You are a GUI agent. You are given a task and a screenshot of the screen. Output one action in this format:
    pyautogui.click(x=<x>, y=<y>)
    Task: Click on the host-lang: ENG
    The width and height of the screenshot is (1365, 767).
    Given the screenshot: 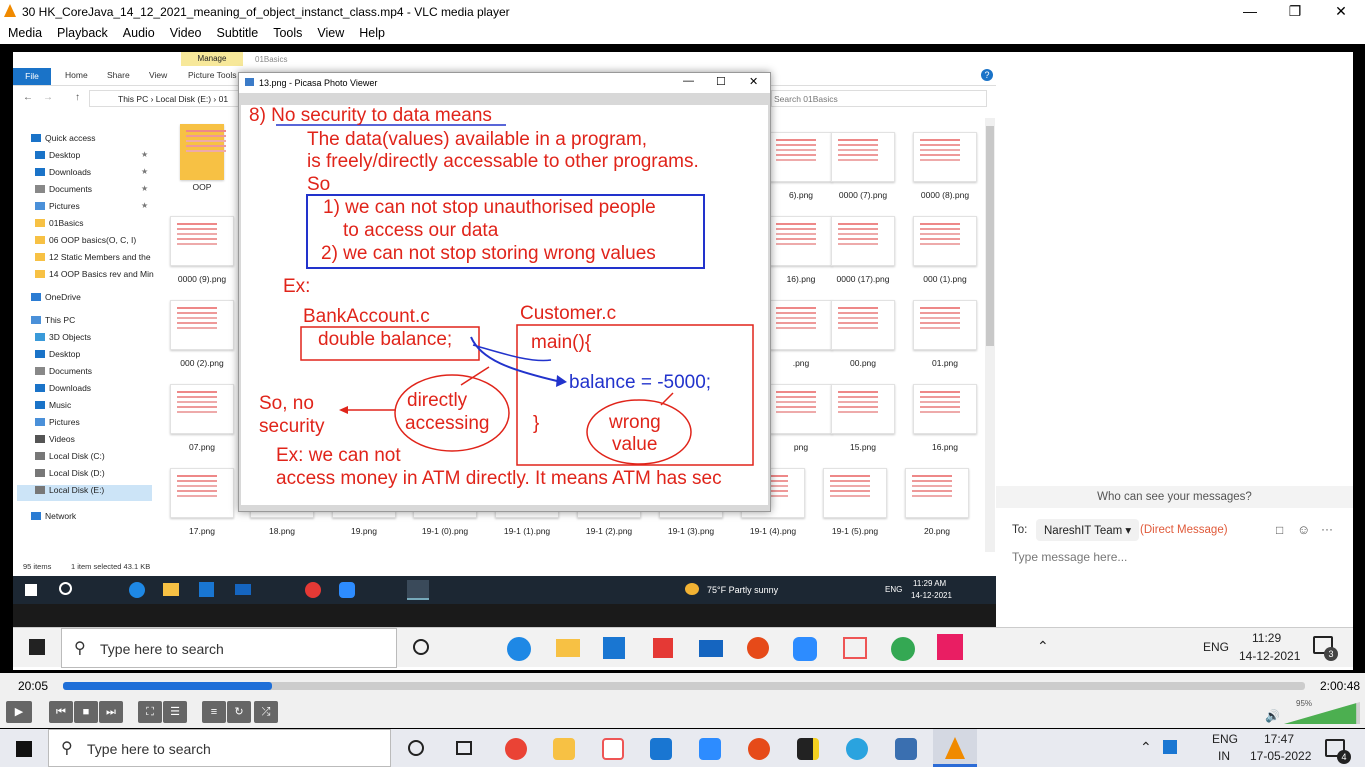 What is the action you would take?
    pyautogui.click(x=1225, y=739)
    